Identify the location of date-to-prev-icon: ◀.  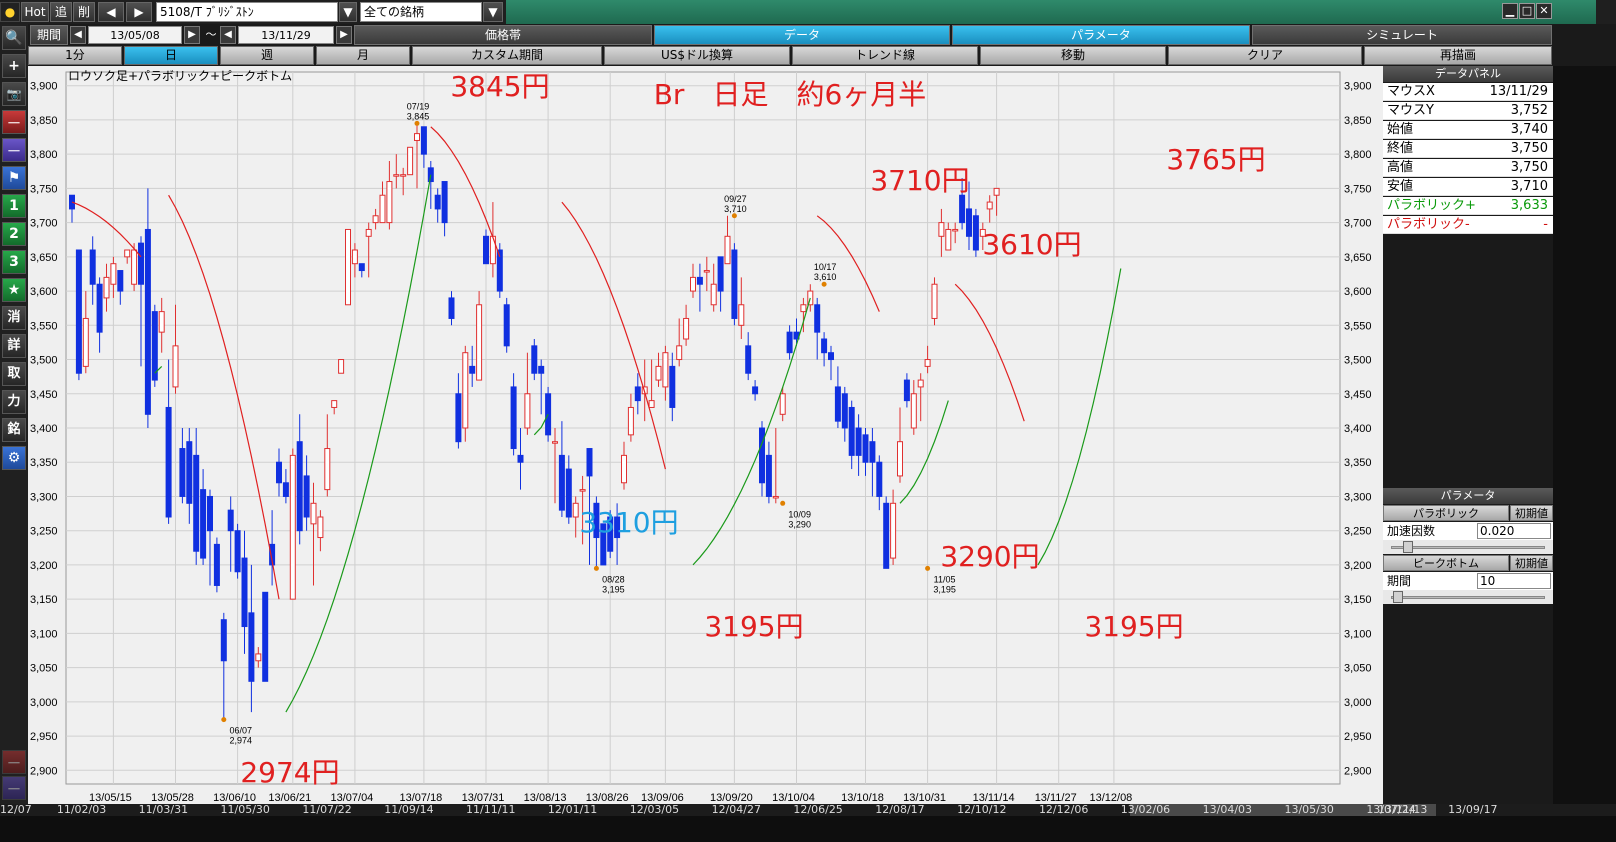
(228, 35).